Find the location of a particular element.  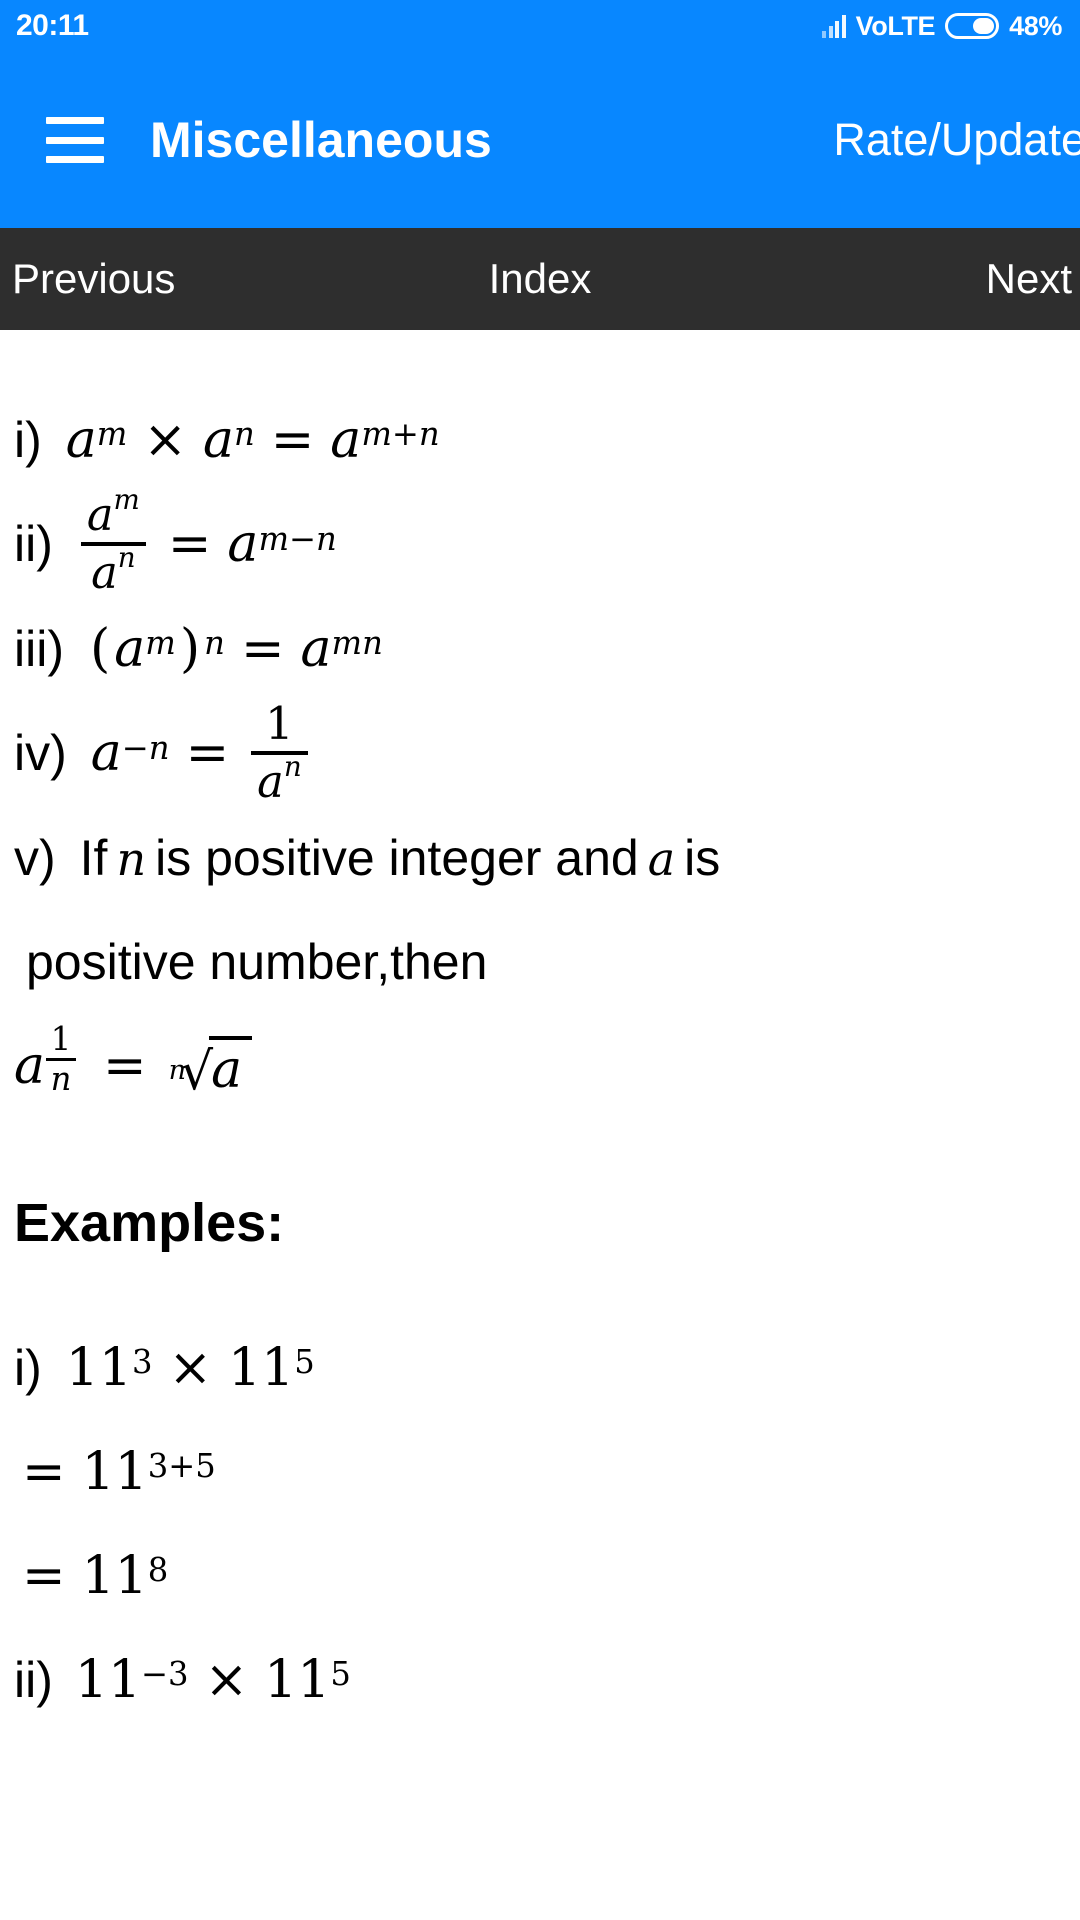

statement-row: v) If n is positive integer and a is is located at coordinates (540, 858).